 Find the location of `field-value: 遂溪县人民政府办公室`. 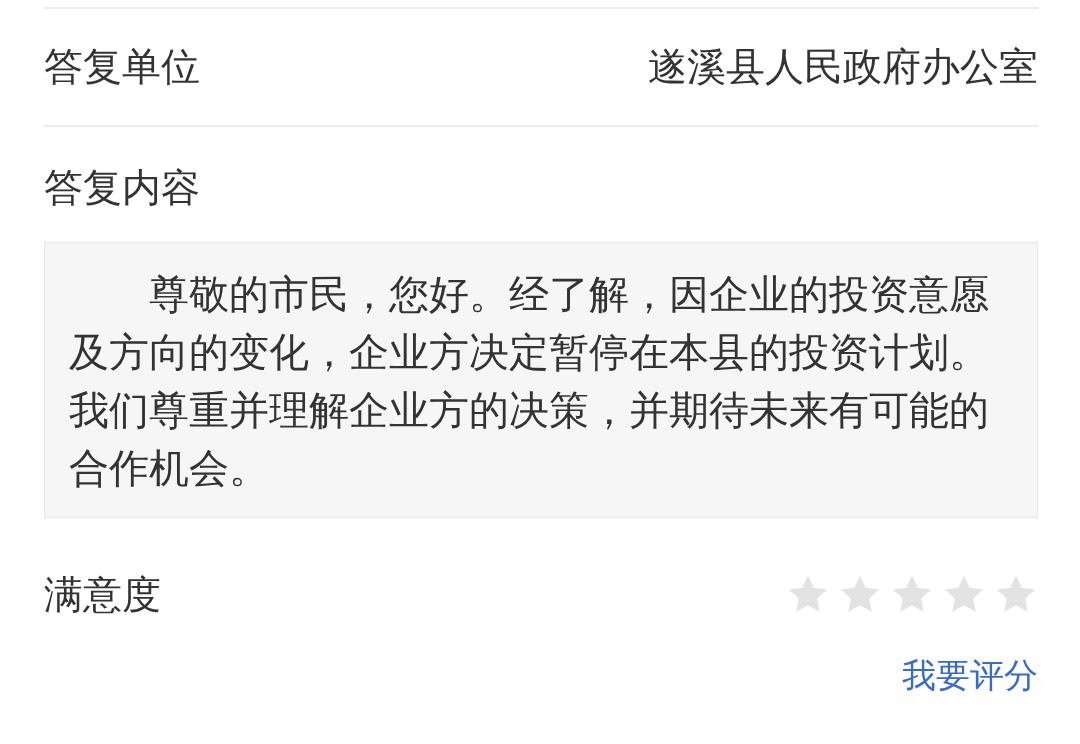

field-value: 遂溪县人民政府办公室 is located at coordinates (843, 66).